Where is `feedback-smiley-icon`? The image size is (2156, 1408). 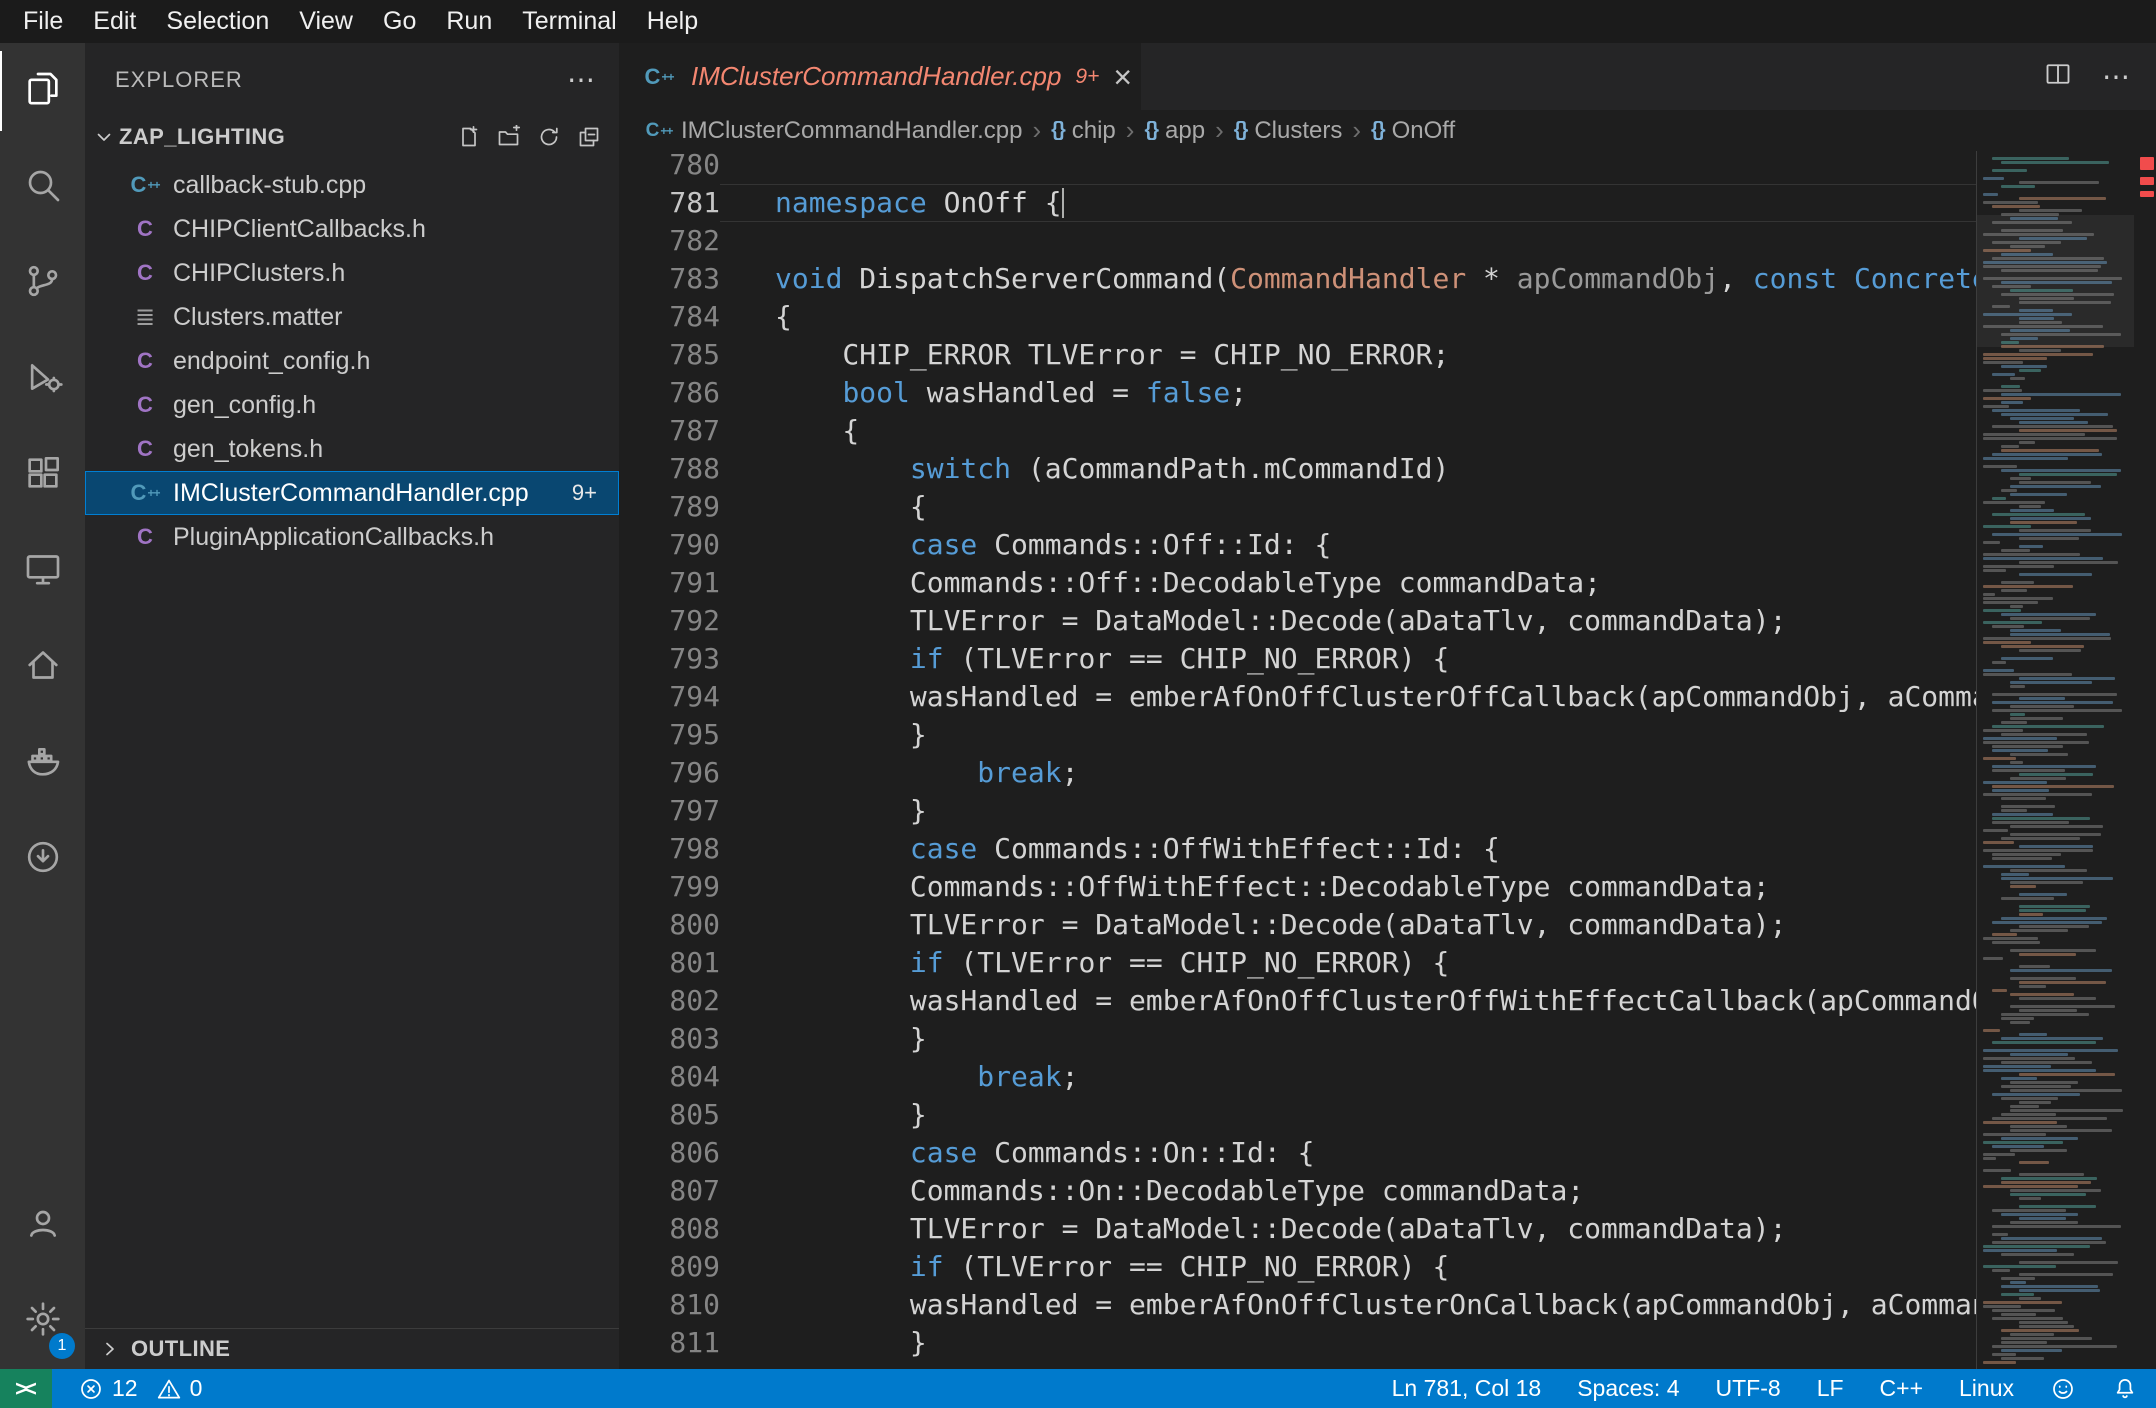
feedback-smiley-icon is located at coordinates (2063, 1389).